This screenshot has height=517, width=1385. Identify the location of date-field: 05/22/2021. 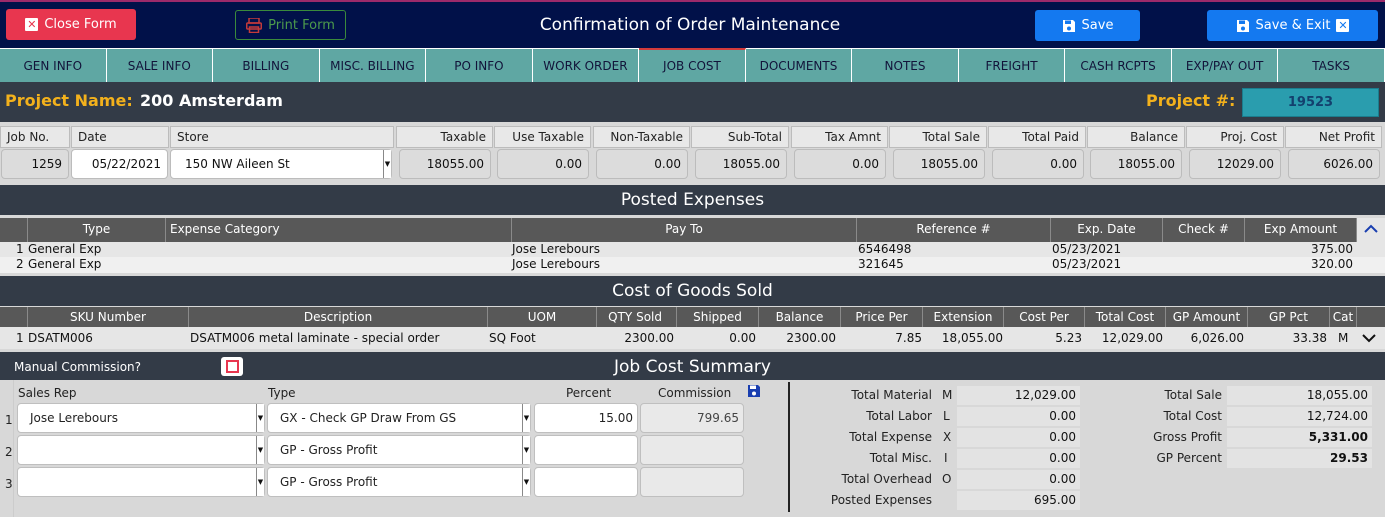
(119, 164).